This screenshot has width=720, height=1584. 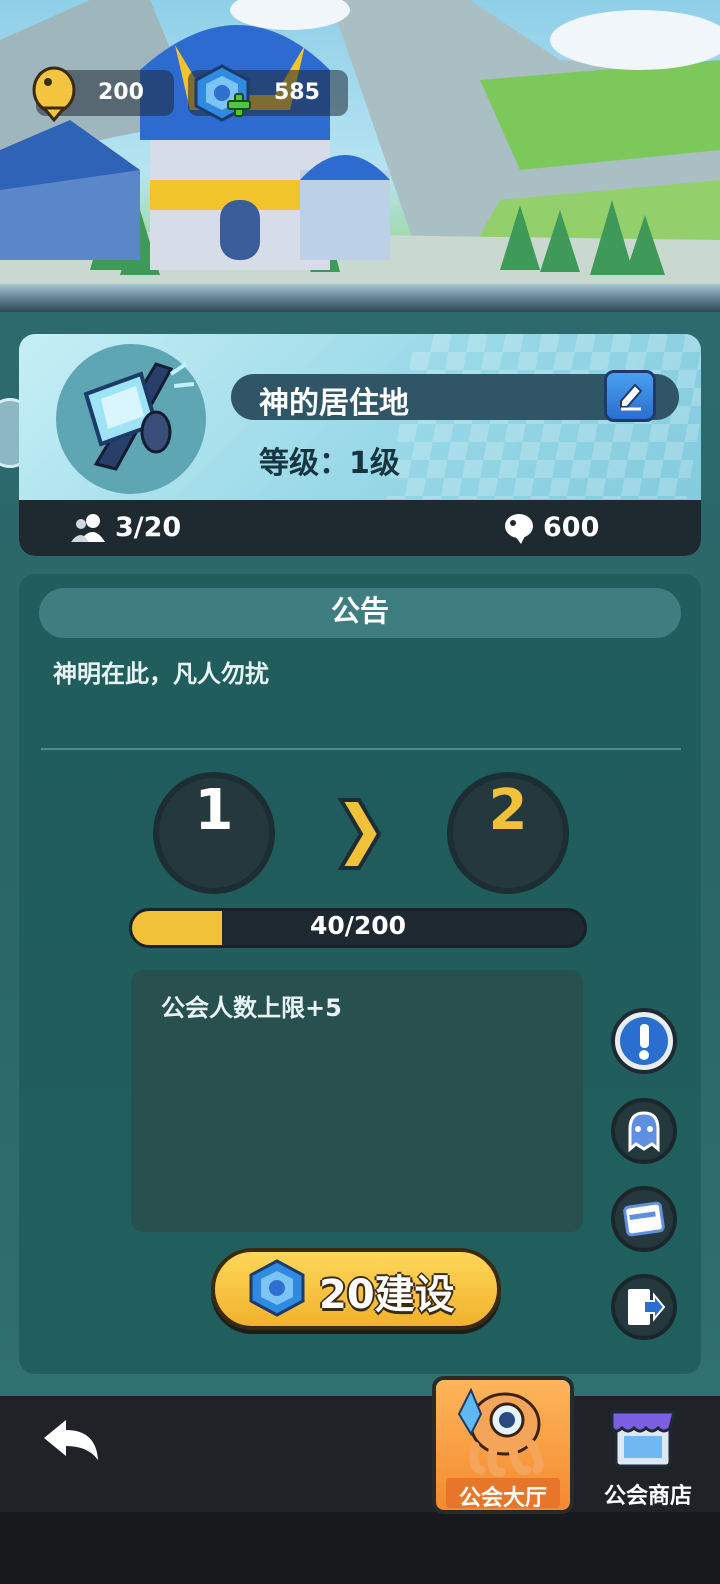 I want to click on upgrade-progress-bar: 40/200, so click(x=358, y=928).